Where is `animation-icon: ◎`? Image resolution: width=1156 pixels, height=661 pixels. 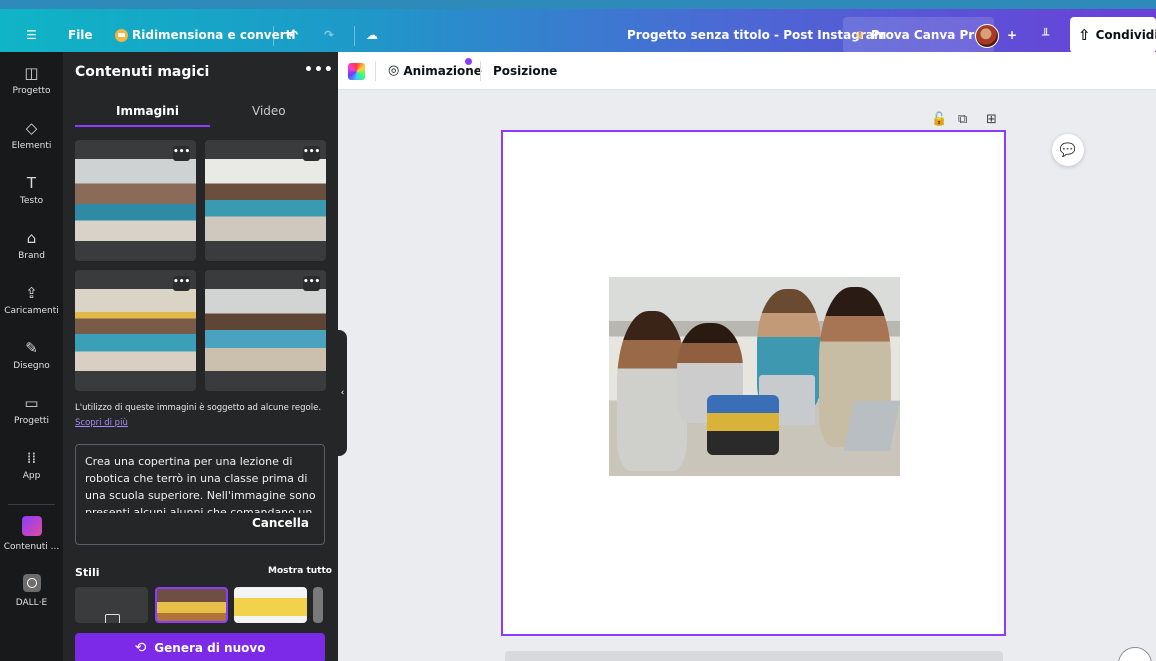 animation-icon: ◎ is located at coordinates (394, 70).